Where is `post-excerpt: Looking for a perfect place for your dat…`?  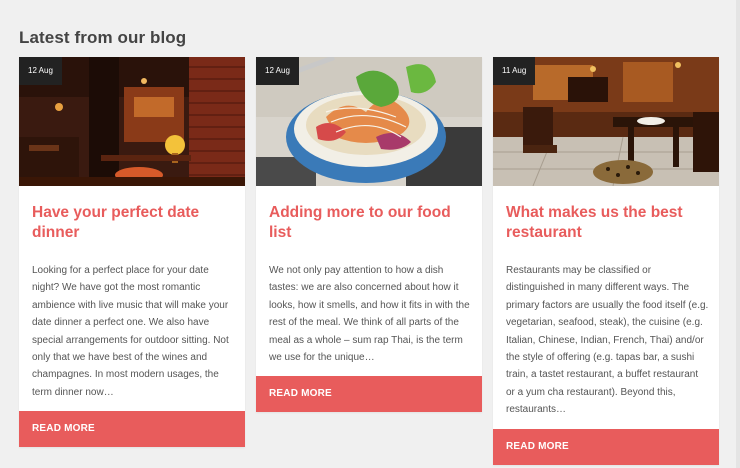
post-excerpt: Looking for a perfect place for your dat… is located at coordinates (130, 331).